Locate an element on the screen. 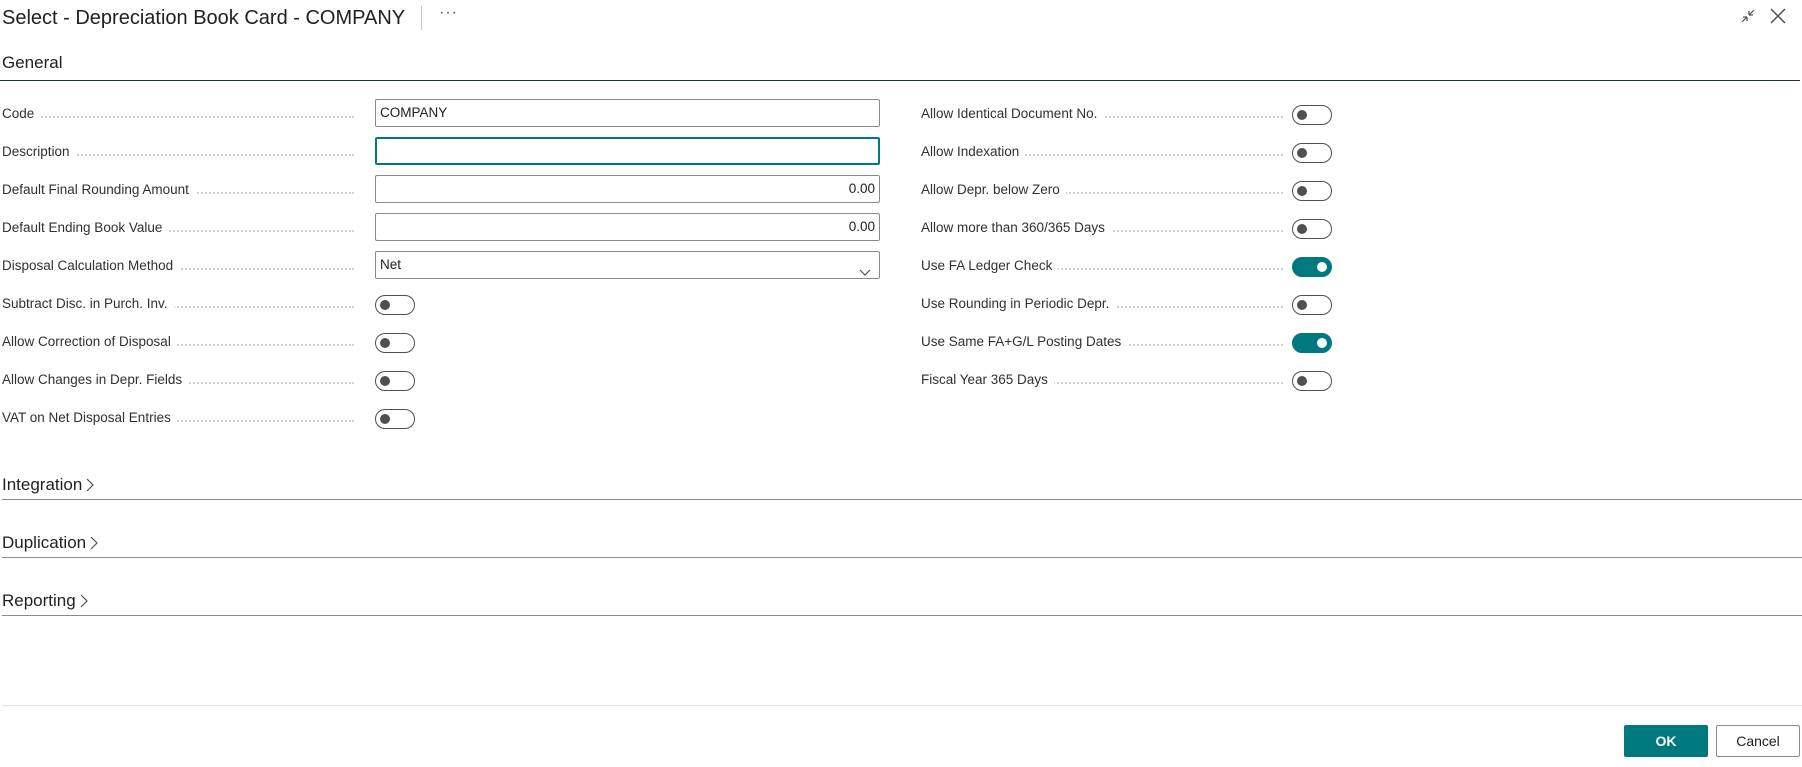 This screenshot has height=767, width=1802. disposal-calculation-method-select: Net is located at coordinates (627, 265).